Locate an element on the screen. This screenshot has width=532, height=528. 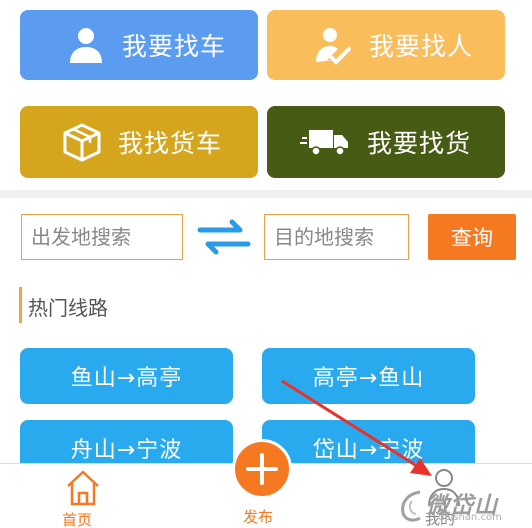
plus-icon is located at coordinates (262, 469).